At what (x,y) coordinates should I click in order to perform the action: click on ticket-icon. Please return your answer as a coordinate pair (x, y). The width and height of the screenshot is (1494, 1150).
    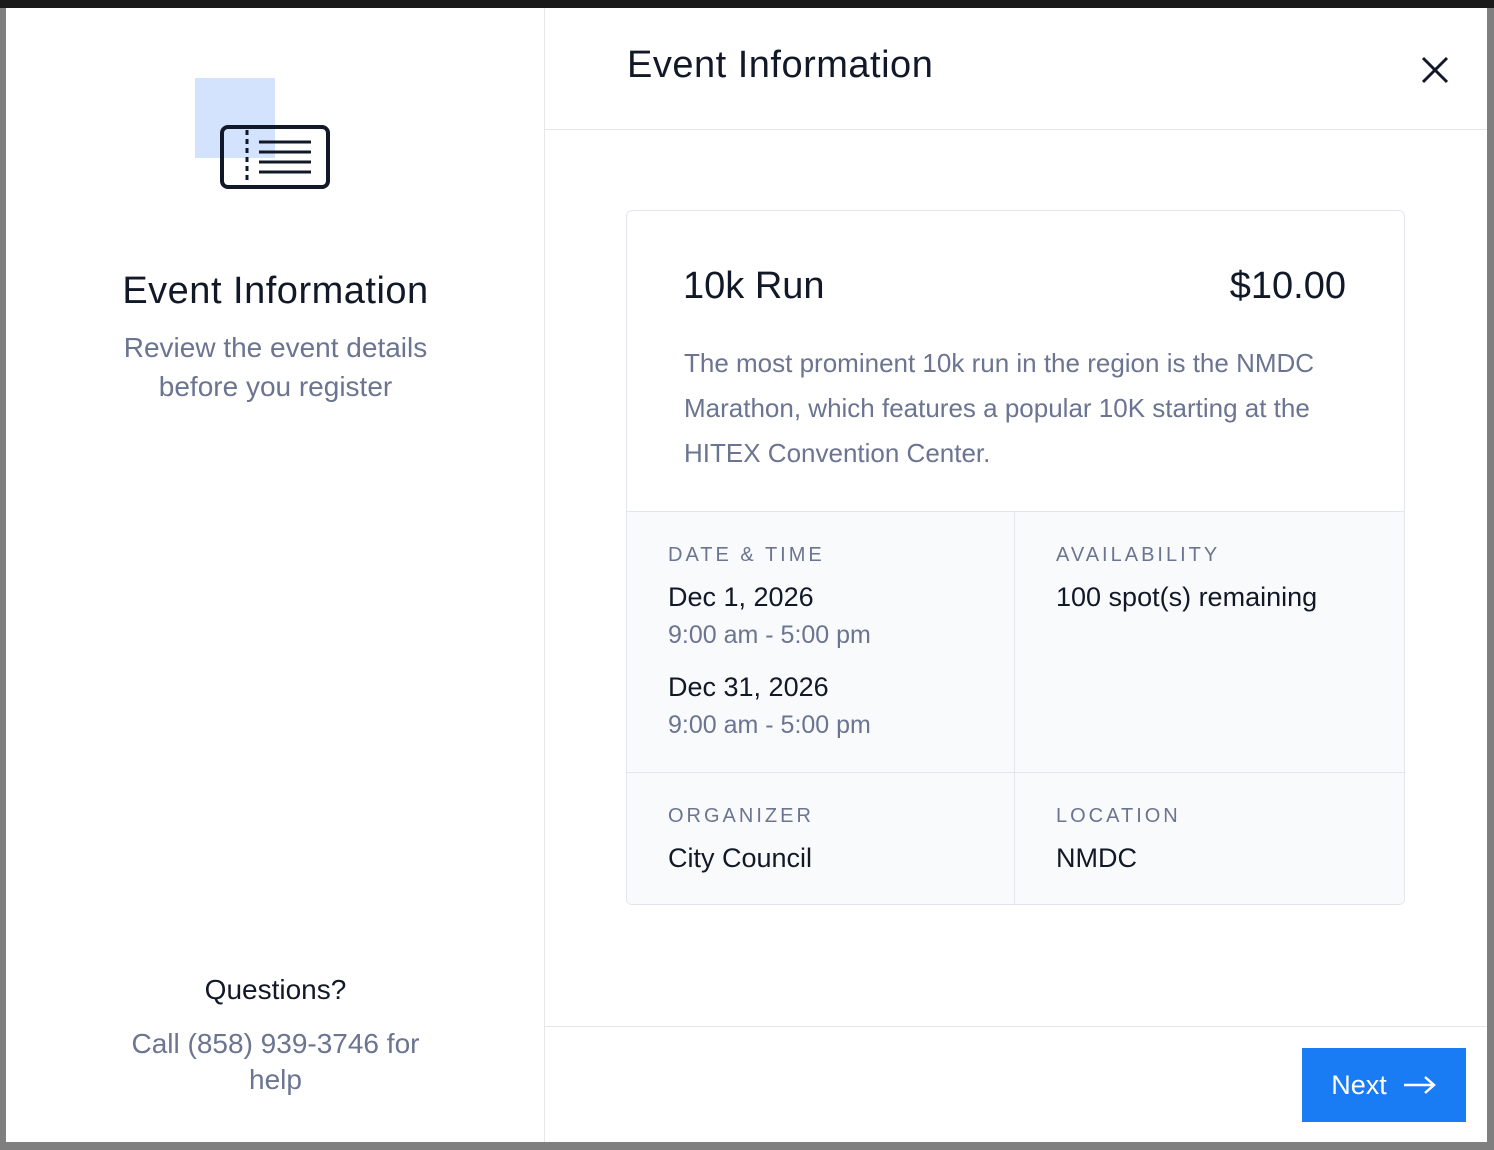
    Looking at the image, I should click on (265, 135).